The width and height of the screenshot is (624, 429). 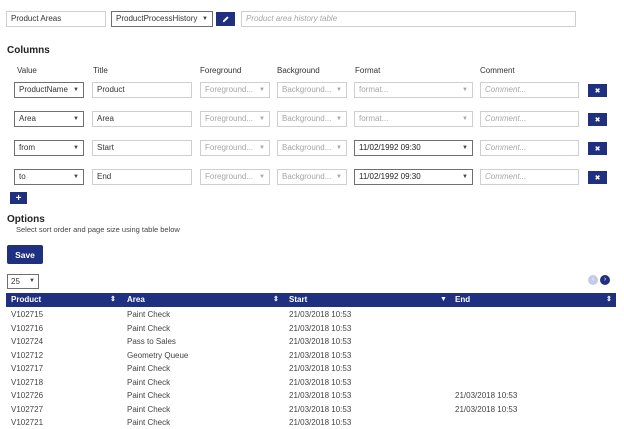 I want to click on value-select: from ▼, so click(x=49, y=148).